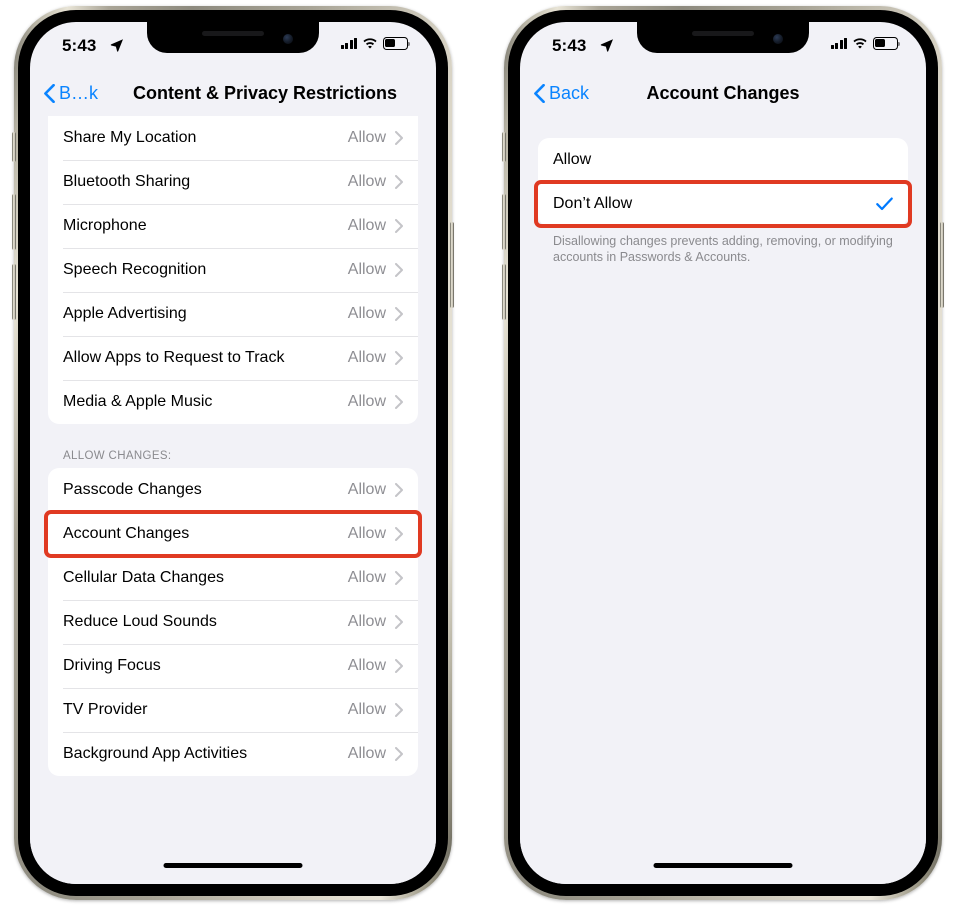 The height and width of the screenshot is (906, 960). Describe the element at coordinates (112, 665) in the screenshot. I see `row-label: Driving Focus` at that location.